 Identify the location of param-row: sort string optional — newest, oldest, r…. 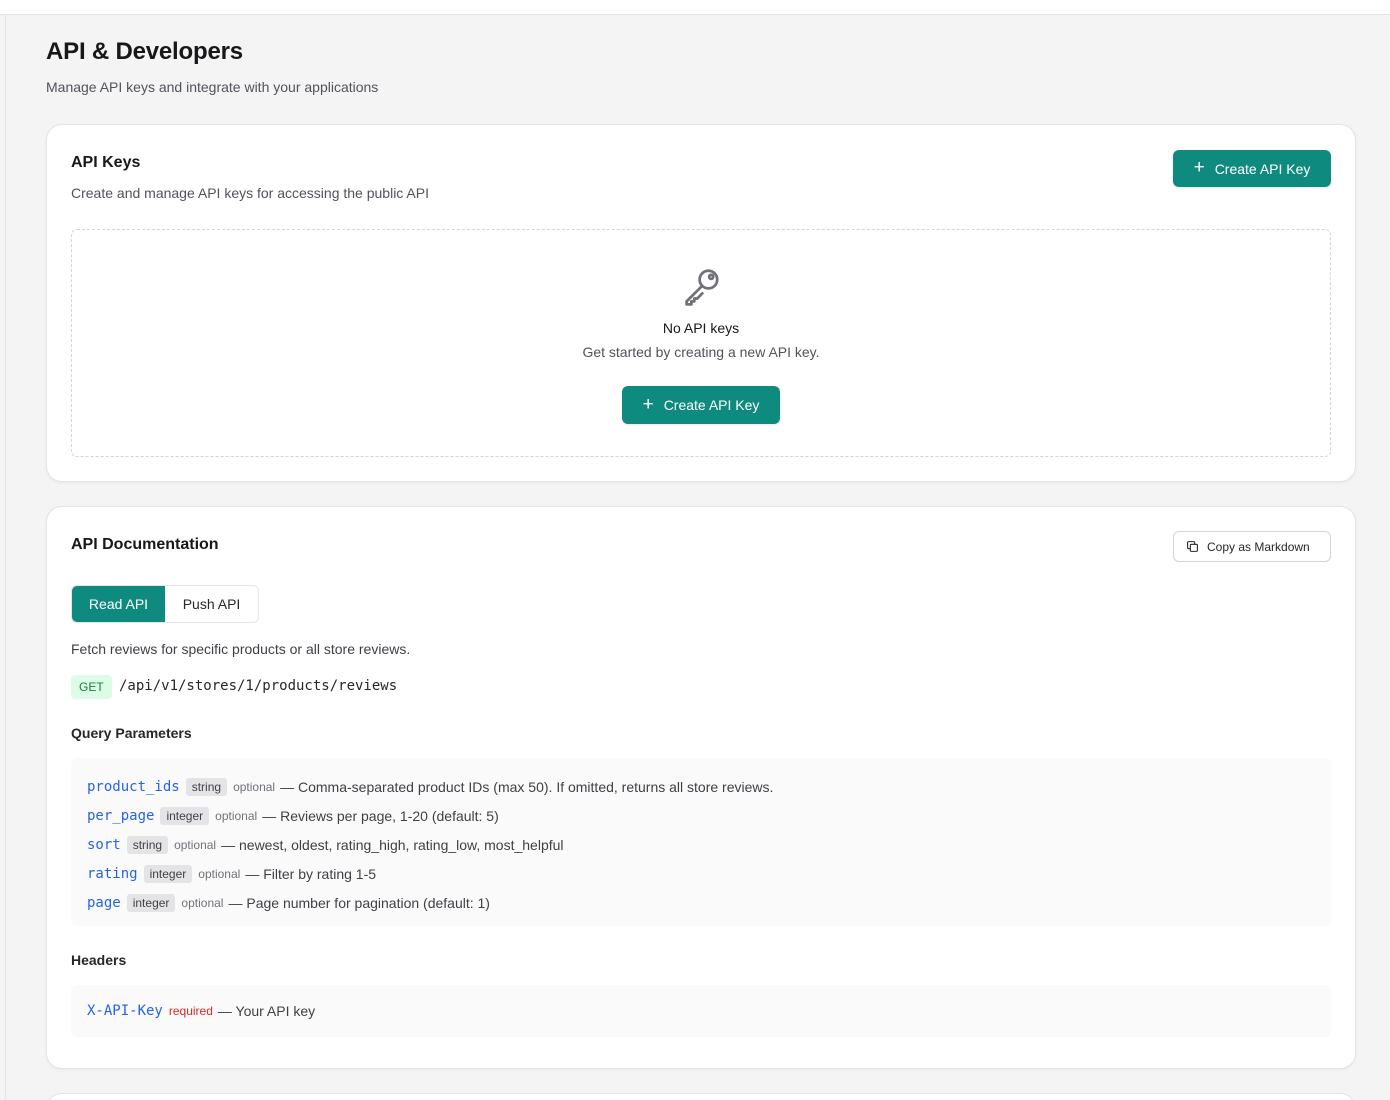
(701, 844).